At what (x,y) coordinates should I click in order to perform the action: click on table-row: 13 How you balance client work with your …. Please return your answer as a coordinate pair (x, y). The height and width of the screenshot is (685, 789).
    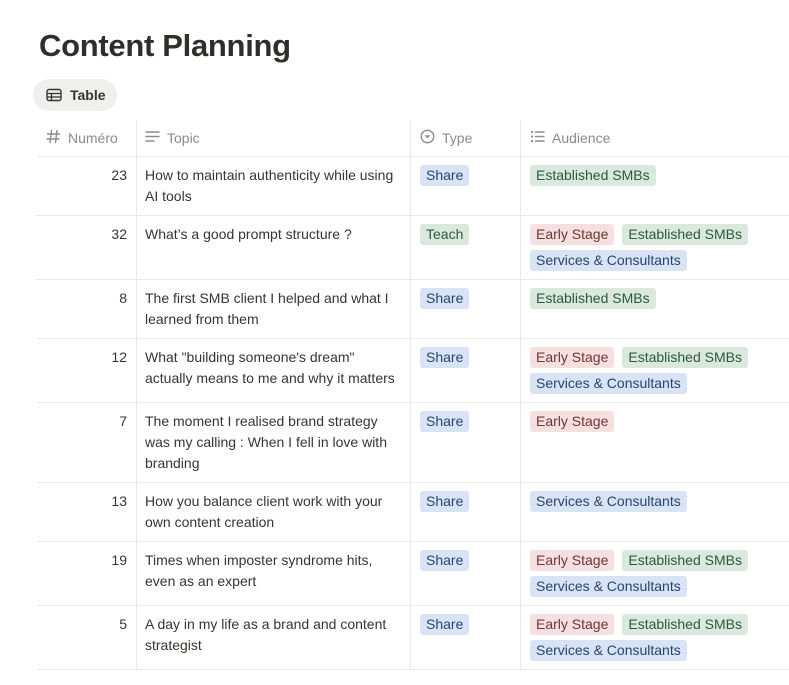
    Looking at the image, I should click on (413, 512).